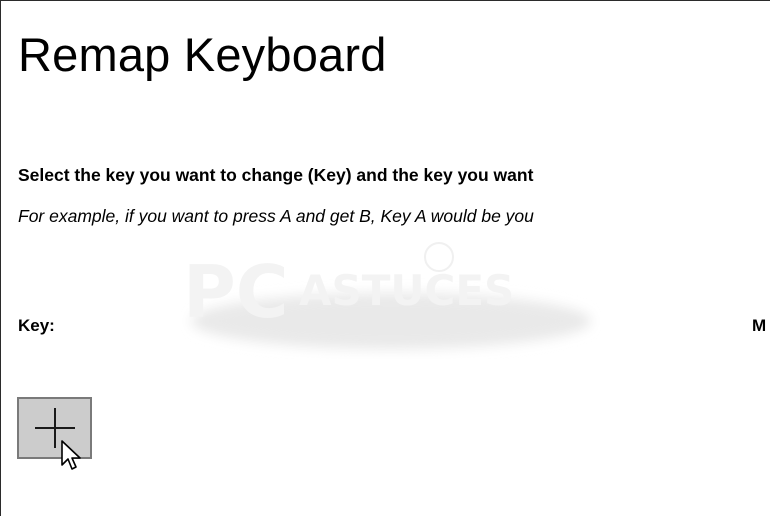  I want to click on pcastuces-watermark-logo: PC ASTUCES, so click(387, 295).